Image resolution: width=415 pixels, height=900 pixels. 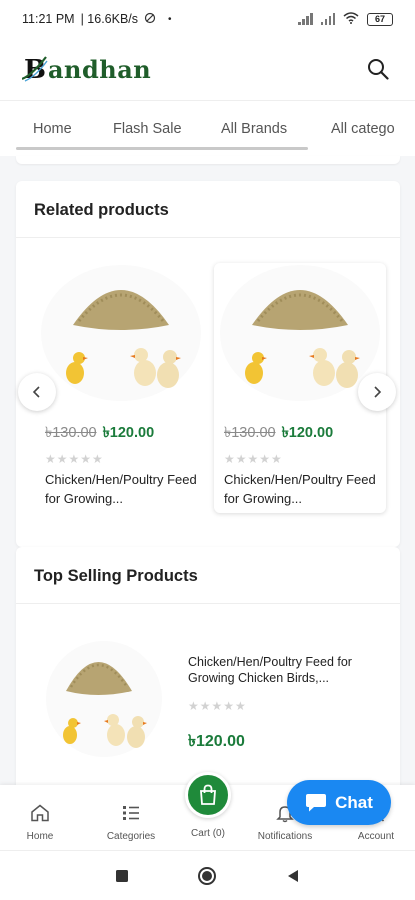 I want to click on status-speed: | 16.6KB/s, so click(x=109, y=19).